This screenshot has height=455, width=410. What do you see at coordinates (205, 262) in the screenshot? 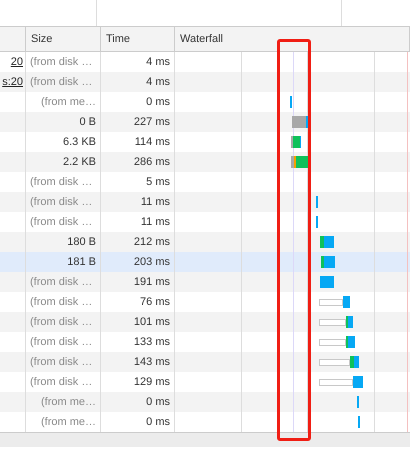
I see `request-row: 181 B 203 ms` at bounding box center [205, 262].